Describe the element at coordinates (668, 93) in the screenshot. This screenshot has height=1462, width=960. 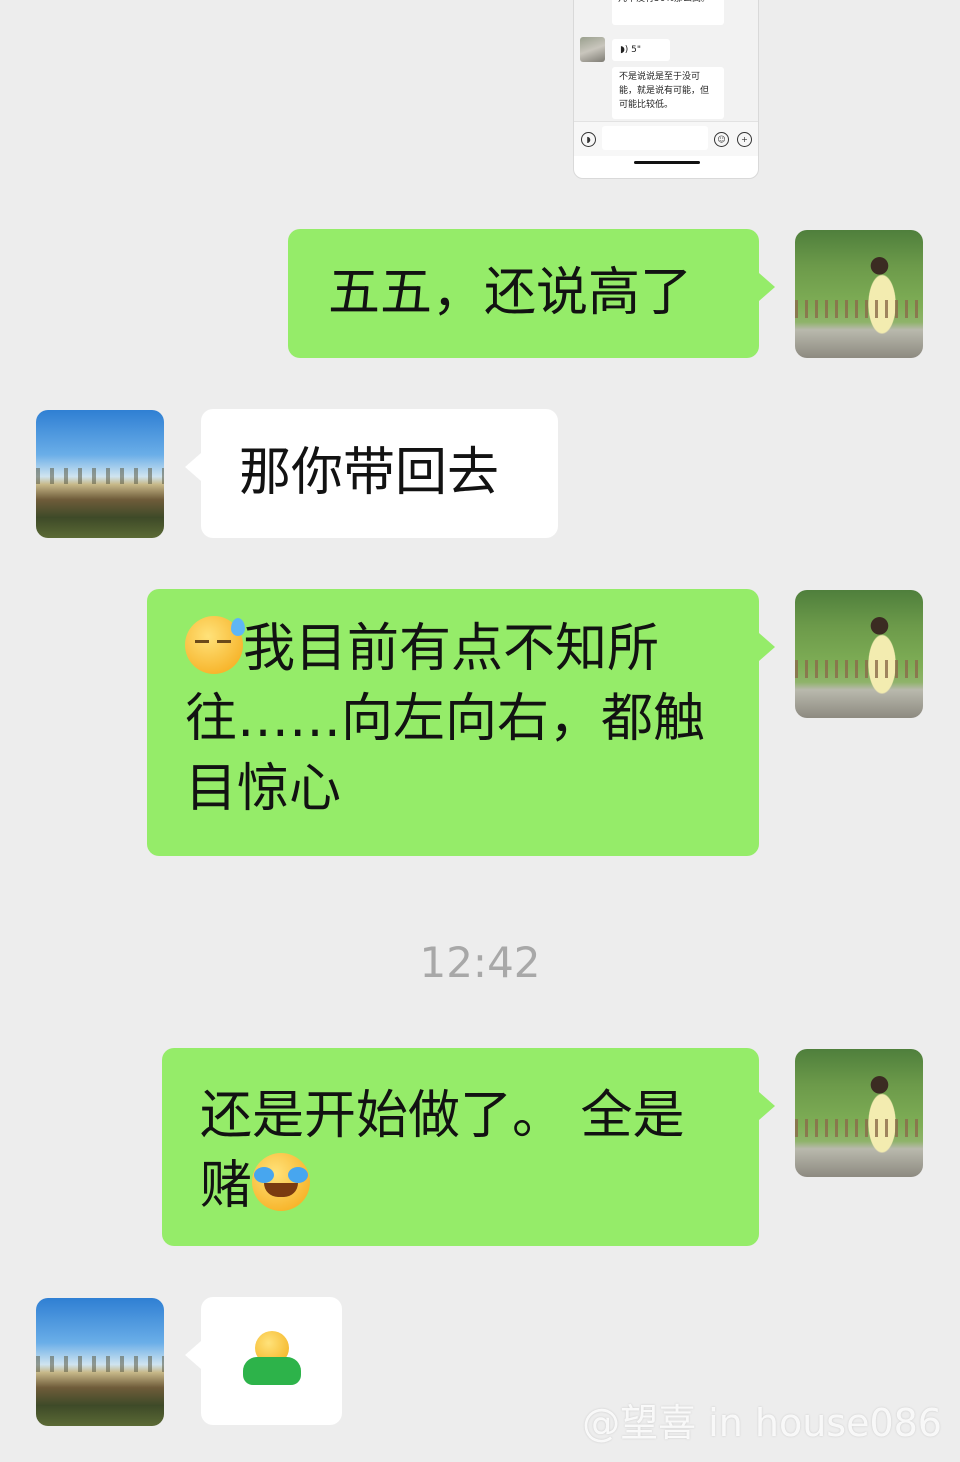
I see `embedded-message-reply: 不是说说是至于没可能，就是说有可能，但可能比较低。` at that location.